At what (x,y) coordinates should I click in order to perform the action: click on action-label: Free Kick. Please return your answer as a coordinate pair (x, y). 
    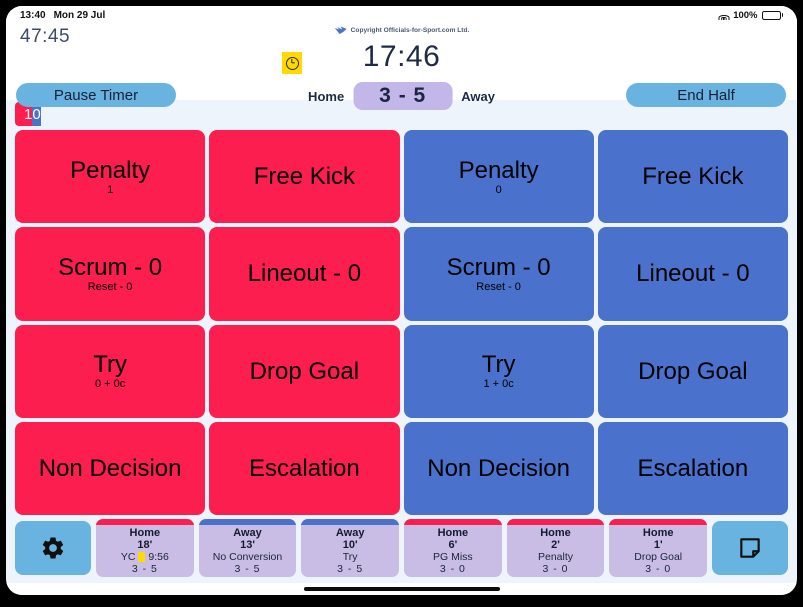
    Looking at the image, I should click on (304, 177).